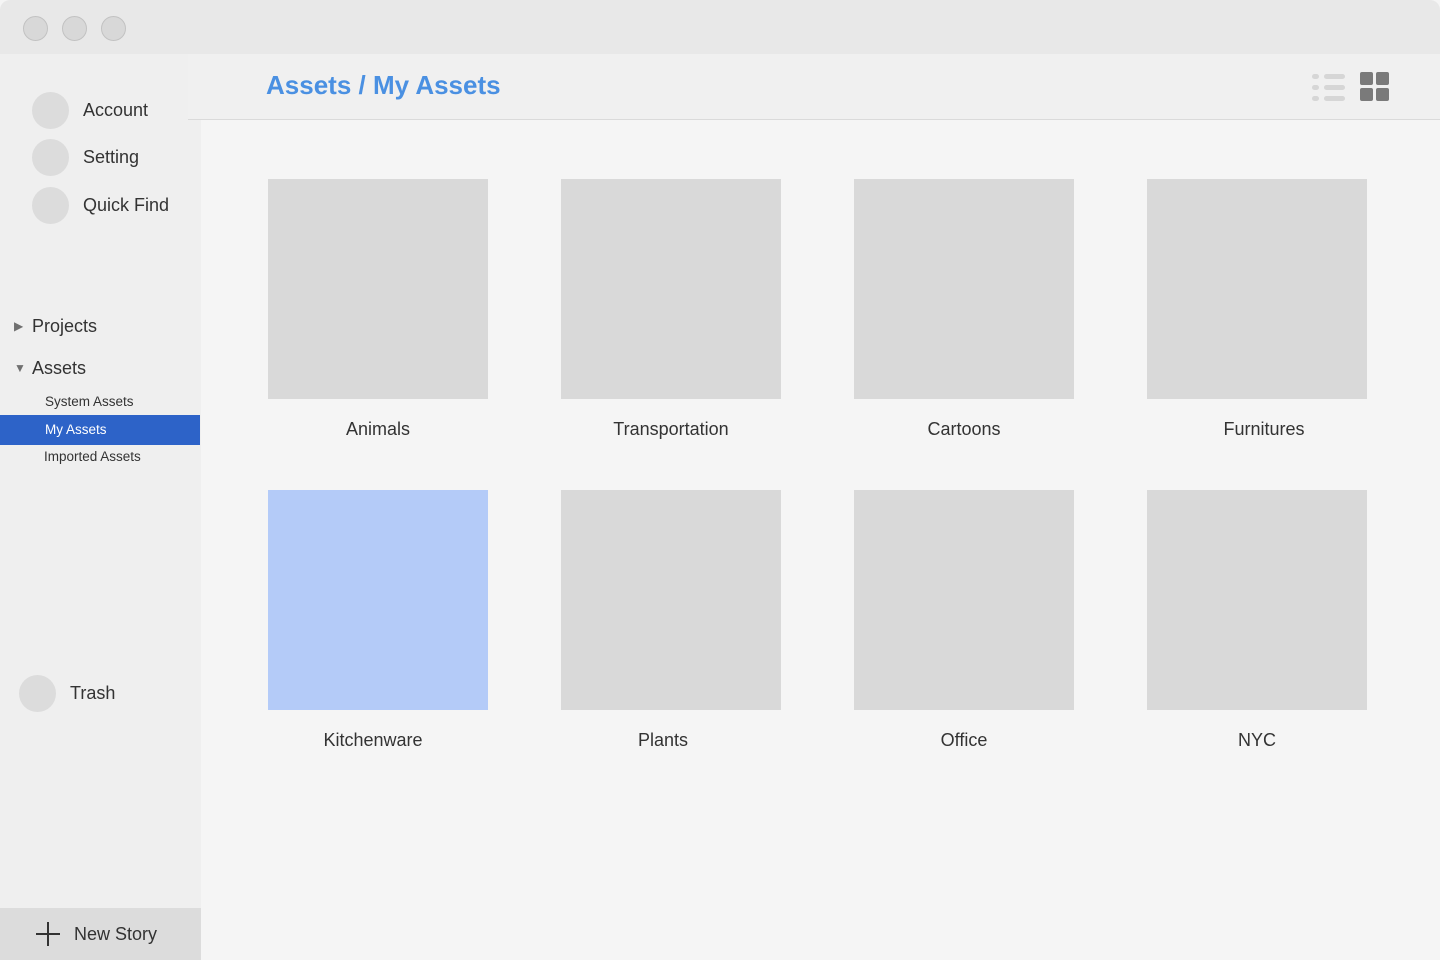 This screenshot has width=1440, height=960. I want to click on account-icon, so click(50, 110).